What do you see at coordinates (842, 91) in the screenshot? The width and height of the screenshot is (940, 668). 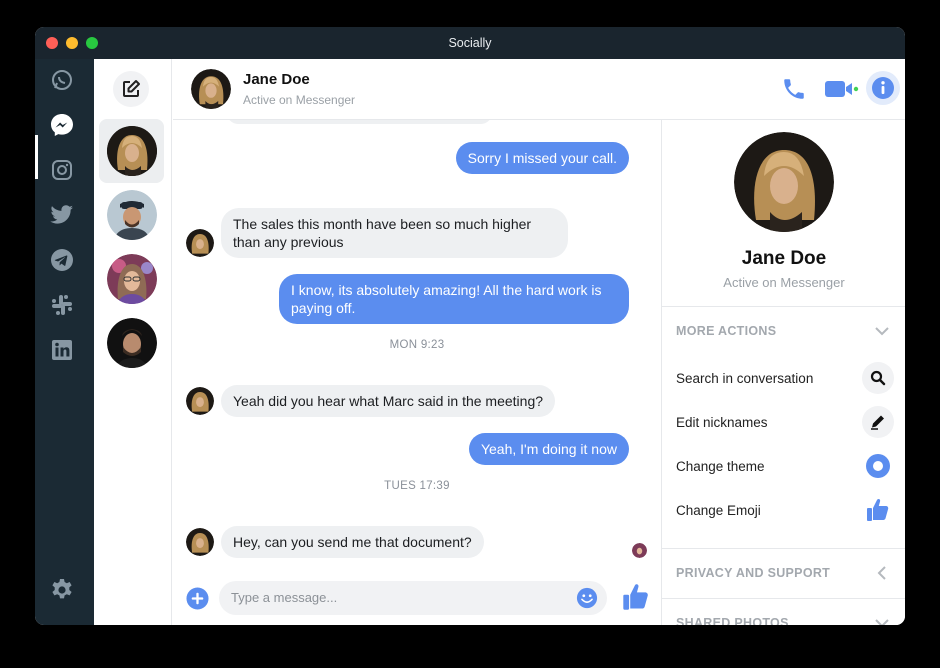 I see `video-call-icon` at bounding box center [842, 91].